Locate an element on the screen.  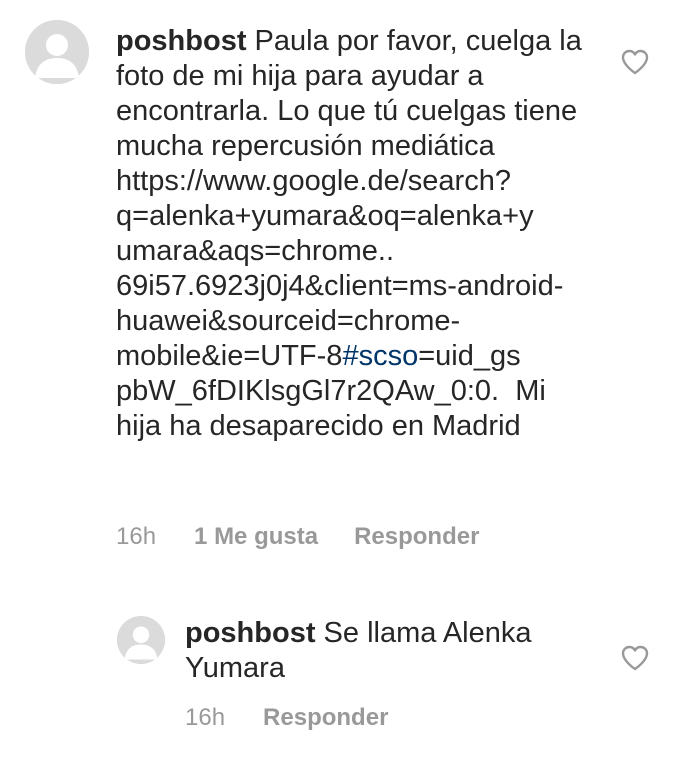
comment-meta: 16h Responder is located at coordinates (286, 718).